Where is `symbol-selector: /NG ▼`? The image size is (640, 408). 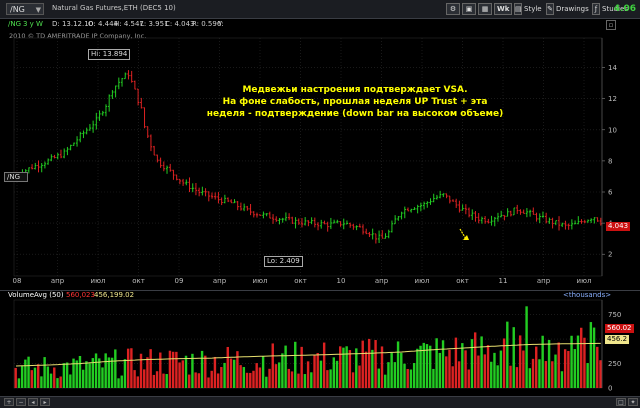 symbol-selector: /NG ▼ is located at coordinates (25, 9).